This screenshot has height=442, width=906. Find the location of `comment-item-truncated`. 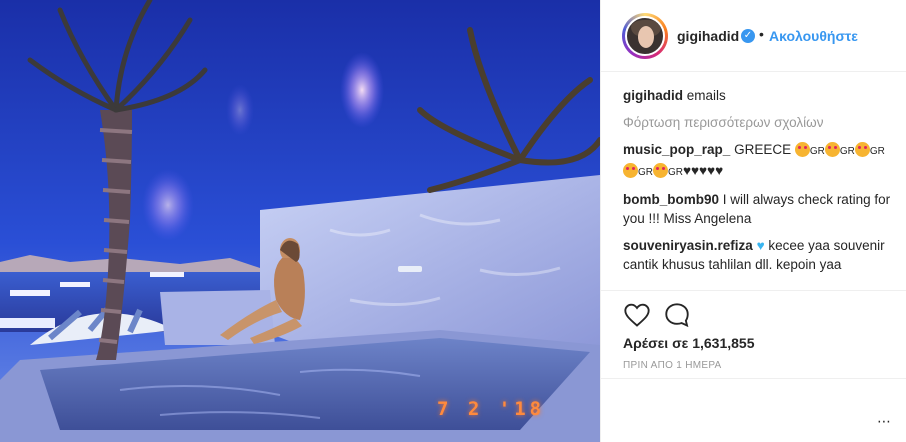

comment-item-truncated is located at coordinates (759, 286).